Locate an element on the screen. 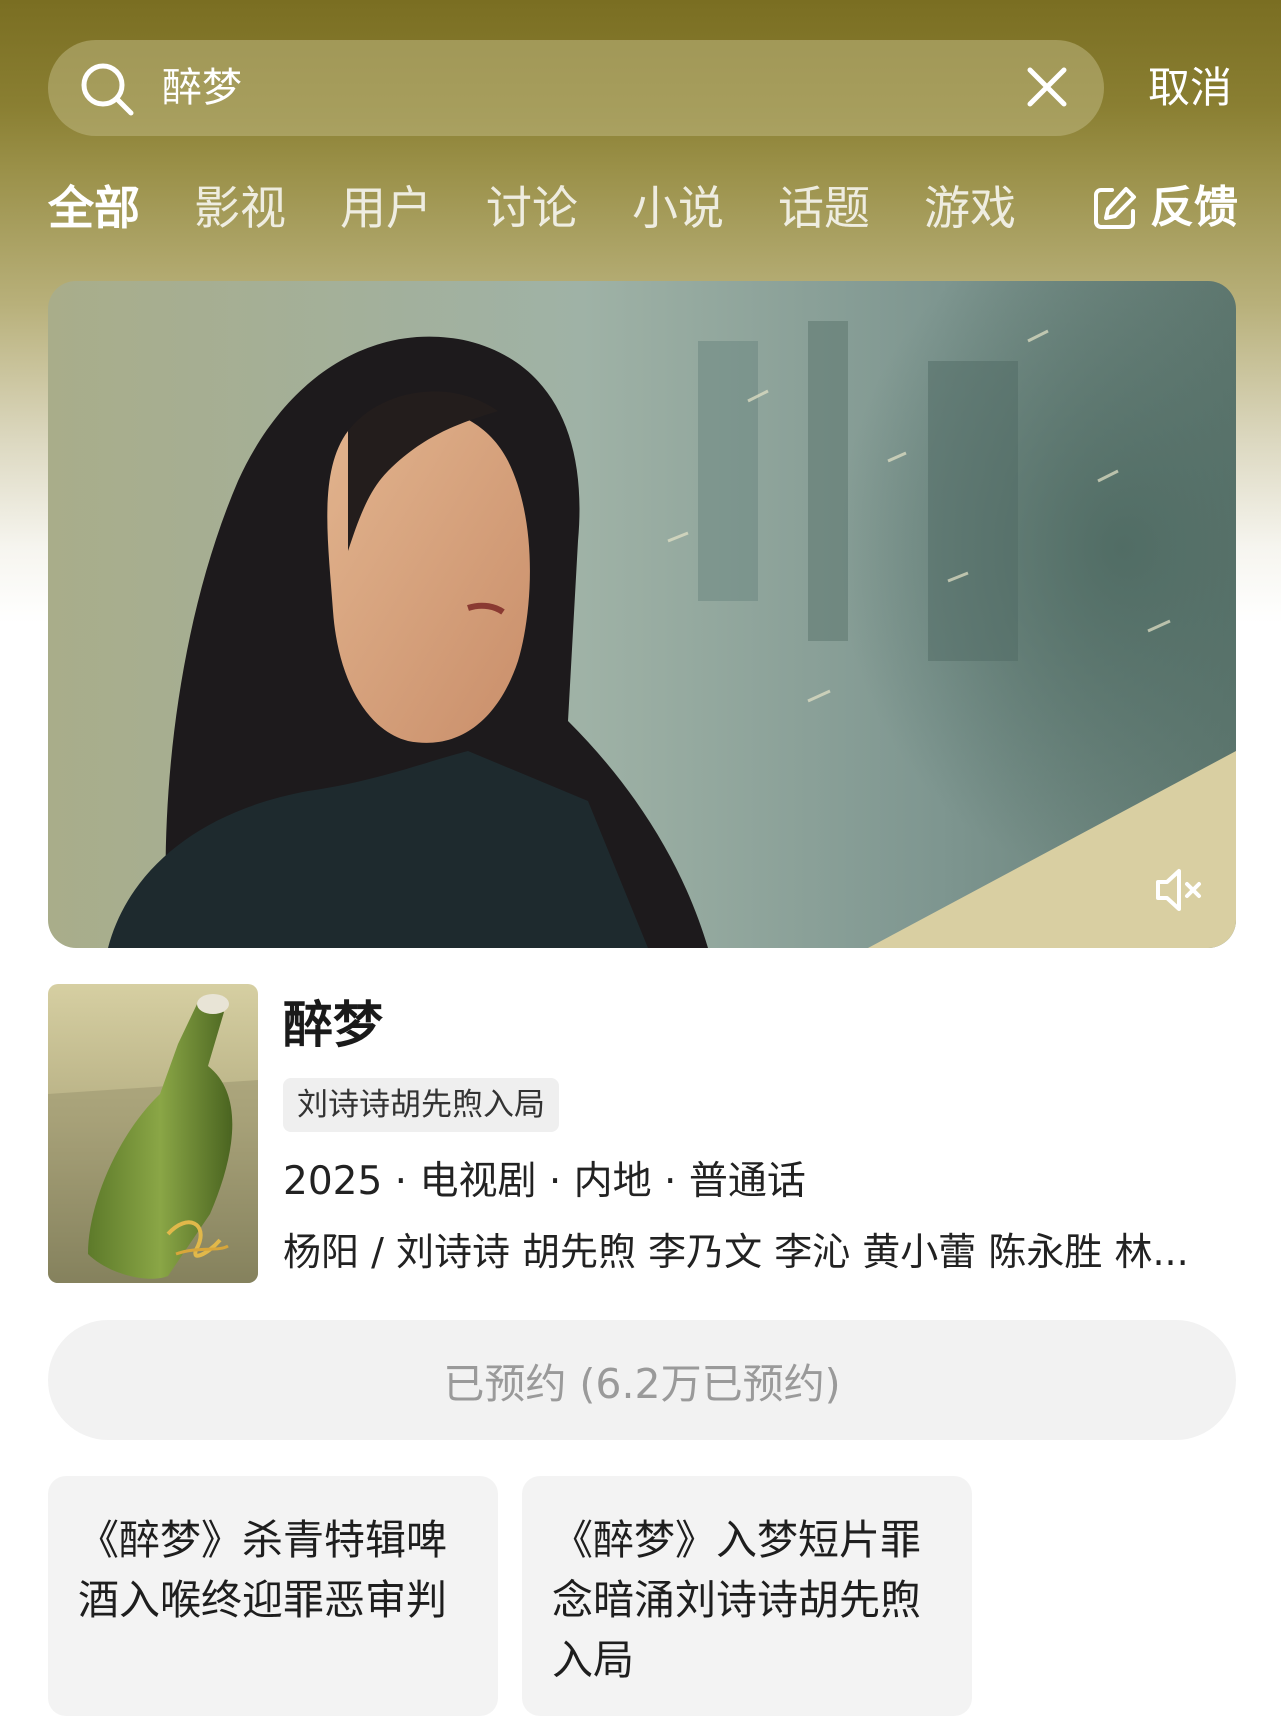 This screenshot has width=1281, height=1718. related-video-card: 《醉梦》入梦短片罪念暗涌刘诗诗胡先煦入局 is located at coordinates (747, 1596).